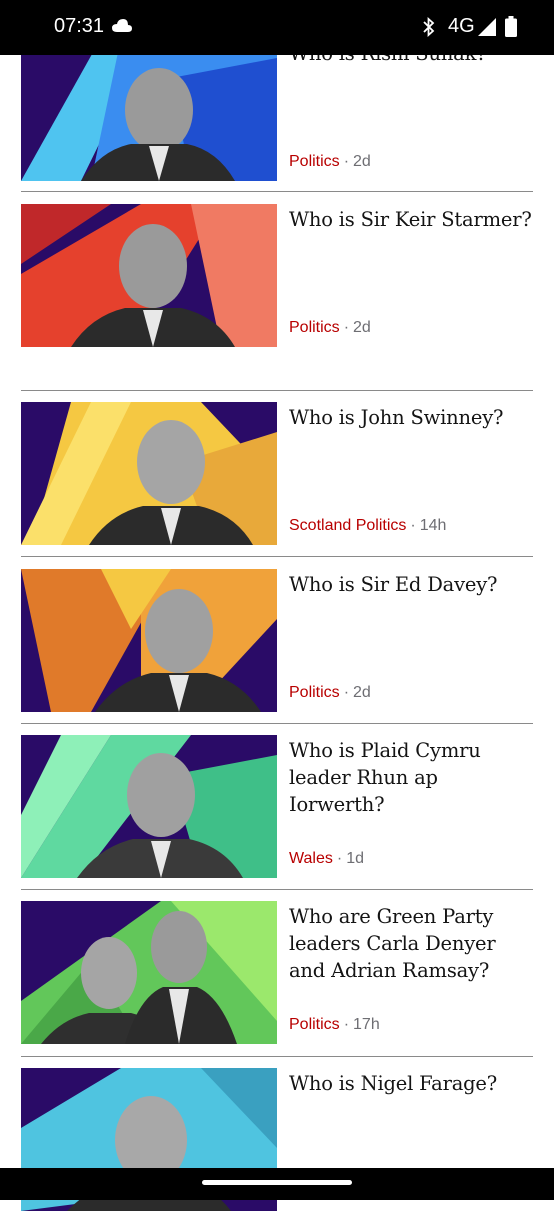 The image size is (554, 1222). Describe the element at coordinates (366, 1024) in the screenshot. I see `article-age: 17h` at that location.